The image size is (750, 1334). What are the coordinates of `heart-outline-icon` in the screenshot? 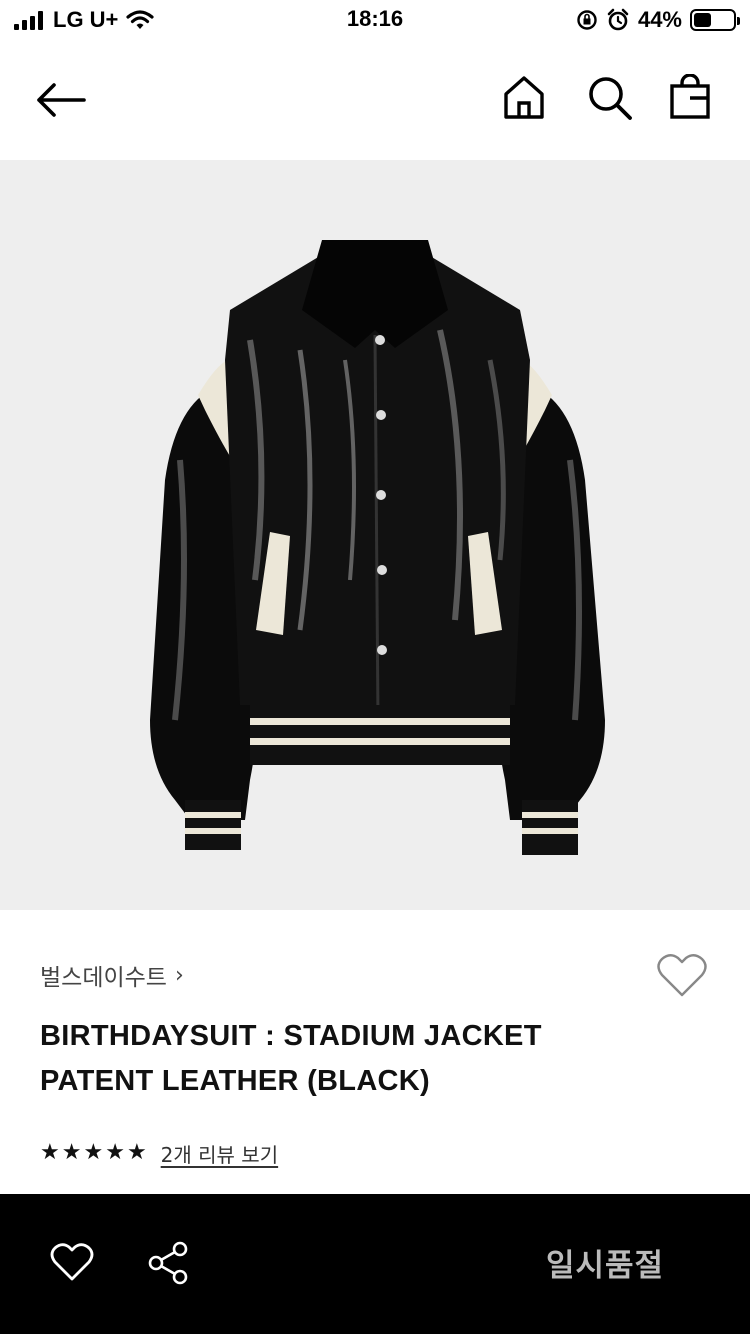 It's located at (682, 975).